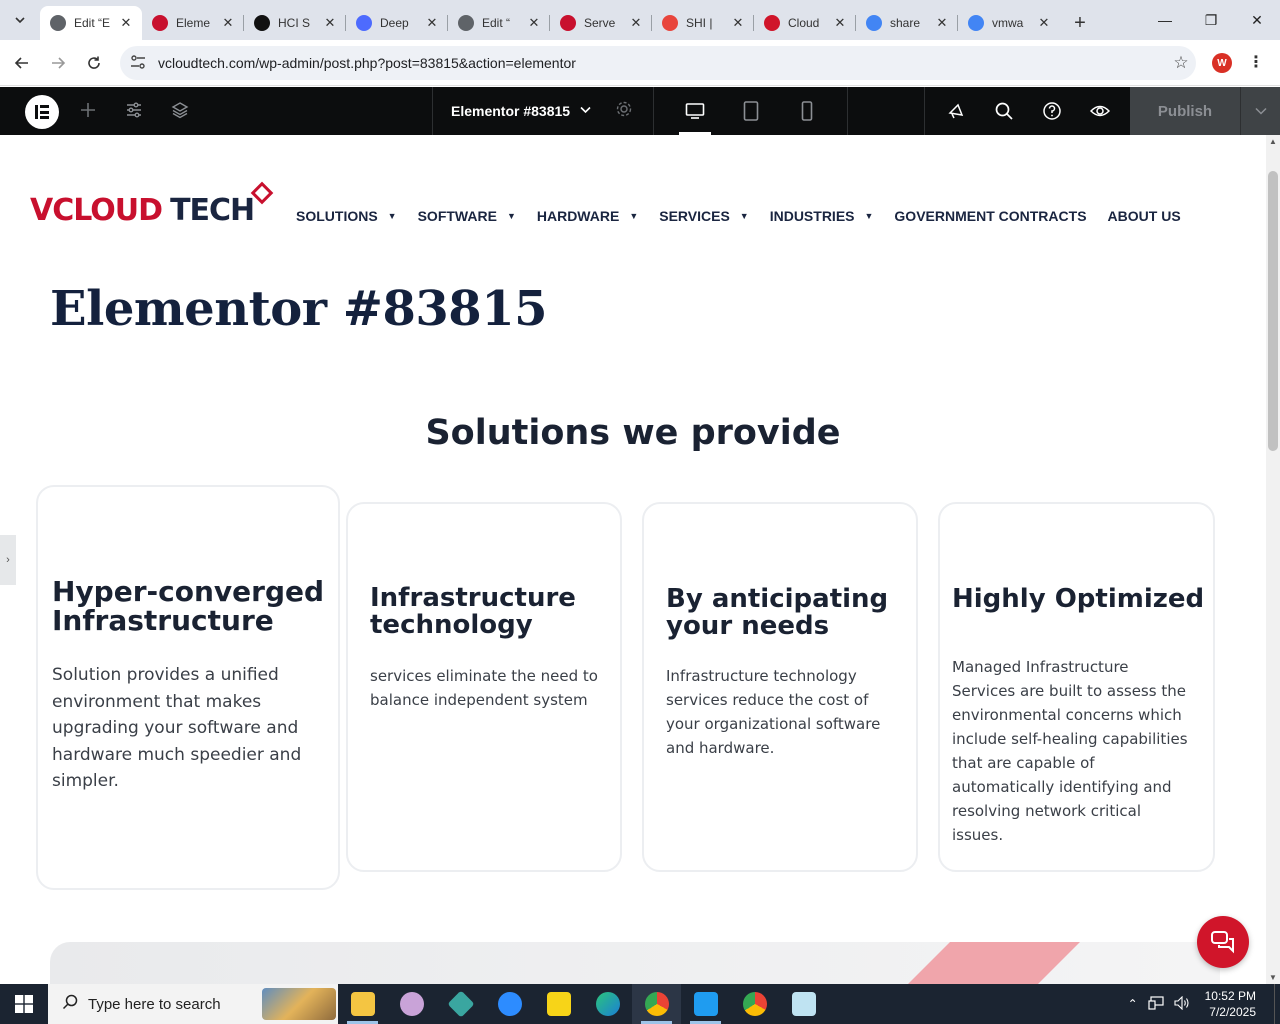 The height and width of the screenshot is (1024, 1280). Describe the element at coordinates (22, 63) in the screenshot. I see `back-button` at that location.